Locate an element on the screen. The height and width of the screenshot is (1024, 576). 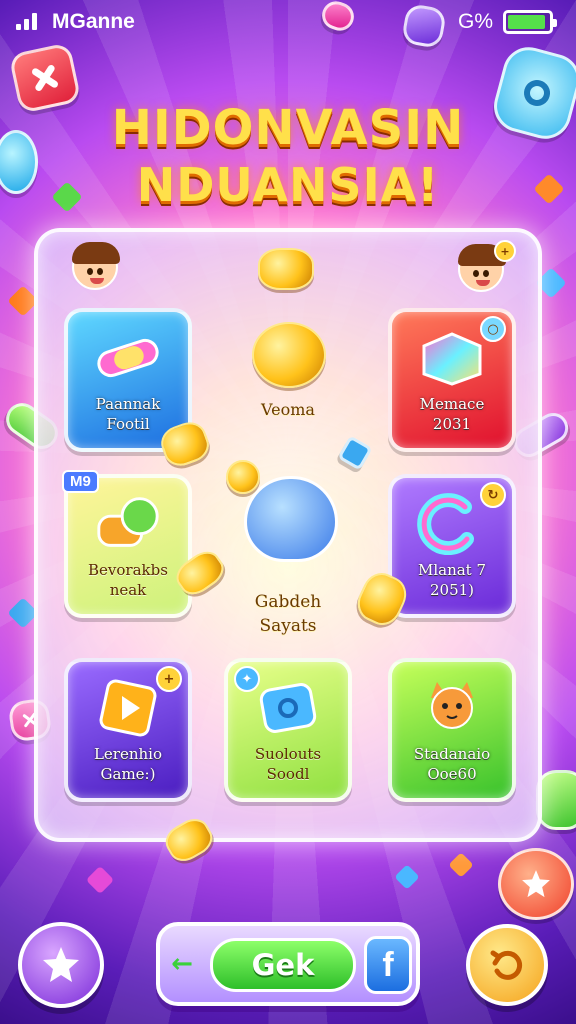
cannon-turtle-icon is located at coordinates (128, 524).